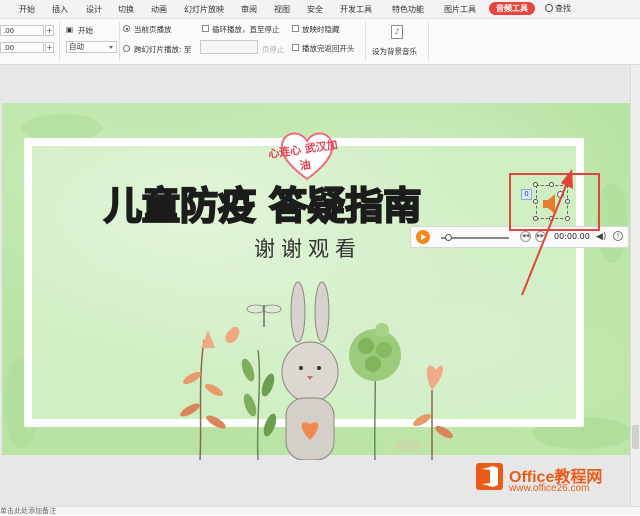 Image resolution: width=640 pixels, height=516 pixels. Describe the element at coordinates (295, 28) in the screenshot. I see `hide-checkbox` at that location.